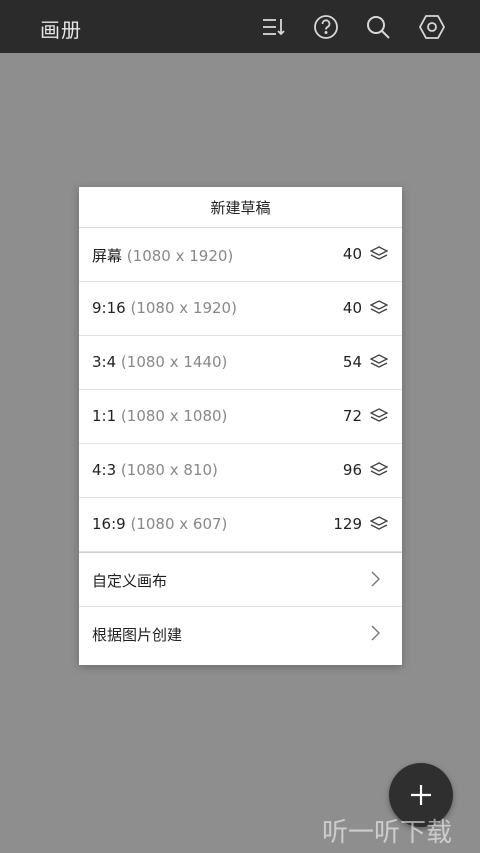  I want to click on app-bar: 画册, so click(240, 26).